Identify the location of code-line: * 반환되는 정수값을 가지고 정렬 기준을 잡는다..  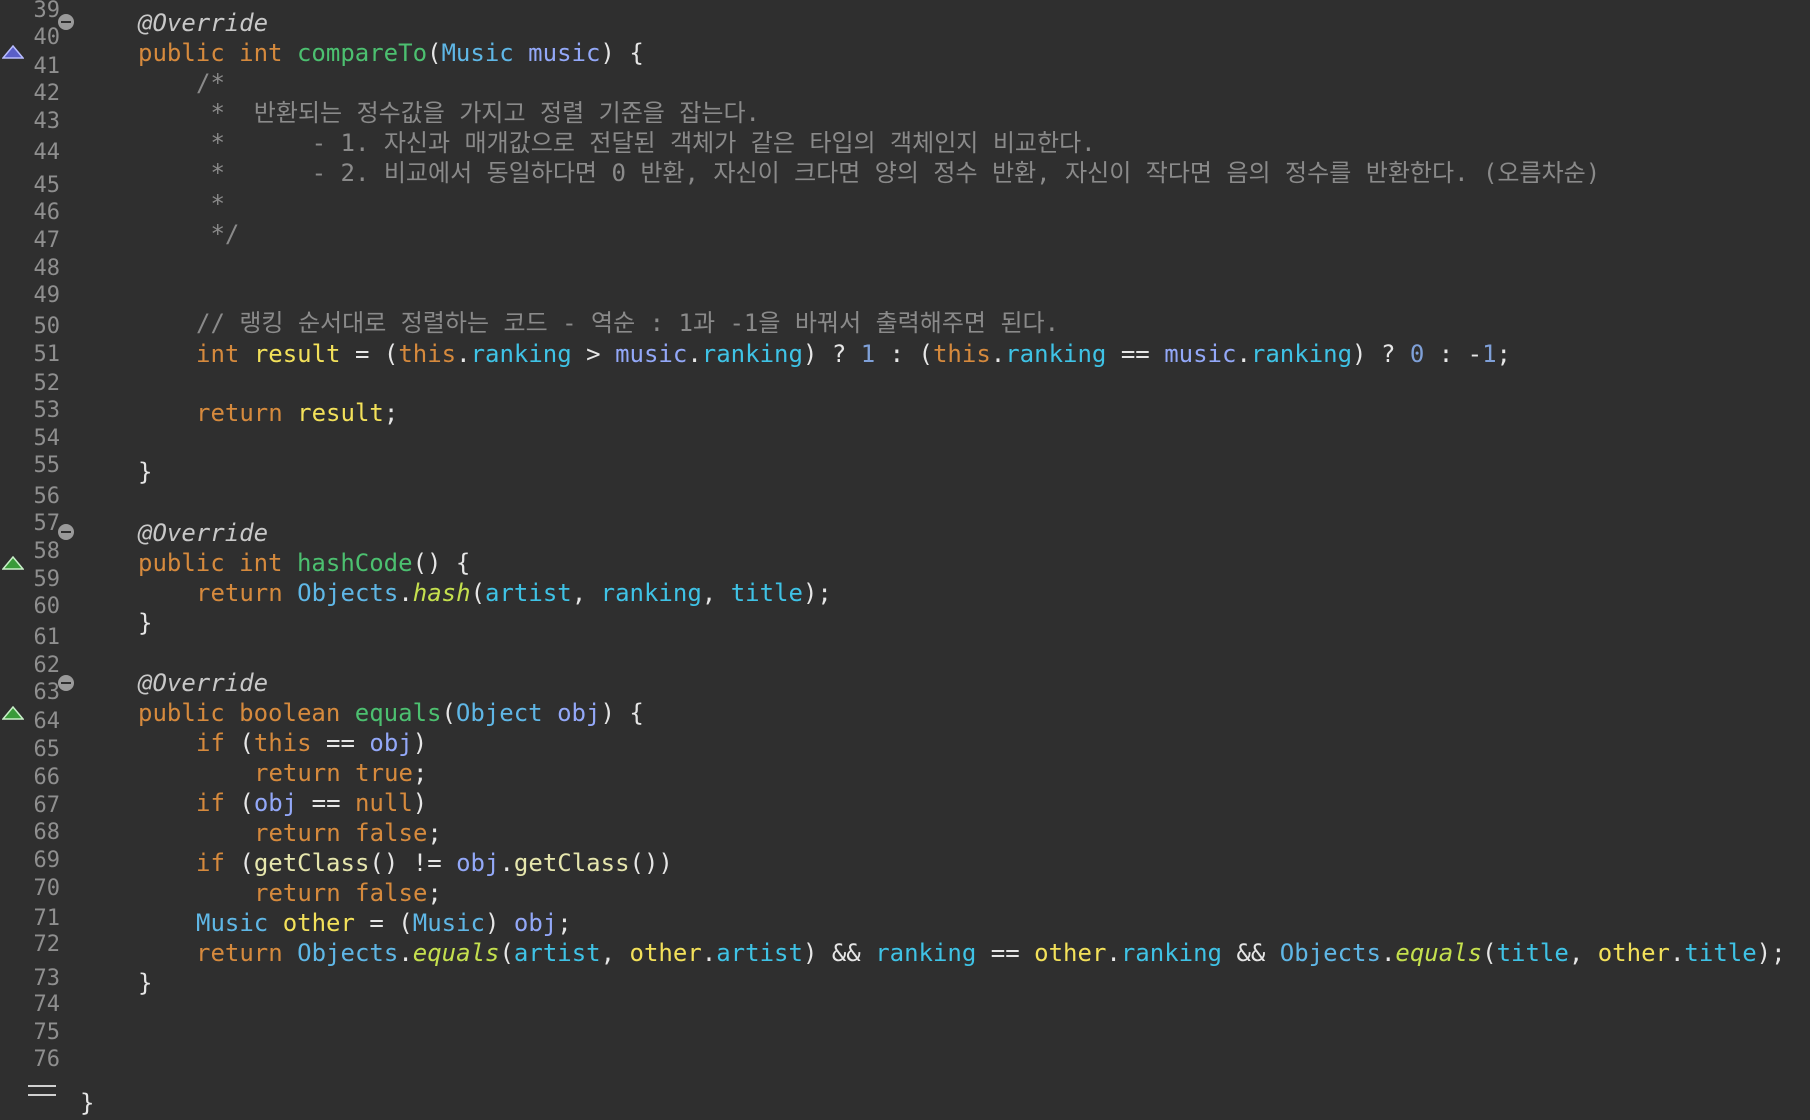
(478, 113).